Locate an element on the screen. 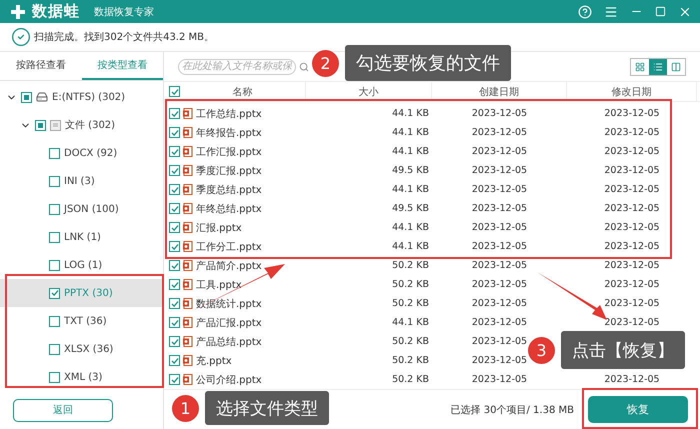 This screenshot has height=429, width=700. tree-item: E:(NTFS) (302) is located at coordinates (81, 97).